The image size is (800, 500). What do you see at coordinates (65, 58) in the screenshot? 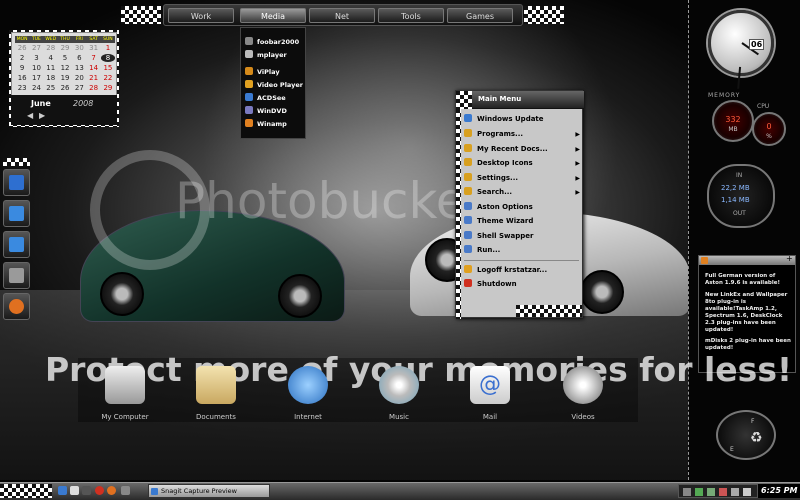
I see `calendar-week: 2 3 4 5 6 7 8` at bounding box center [65, 58].